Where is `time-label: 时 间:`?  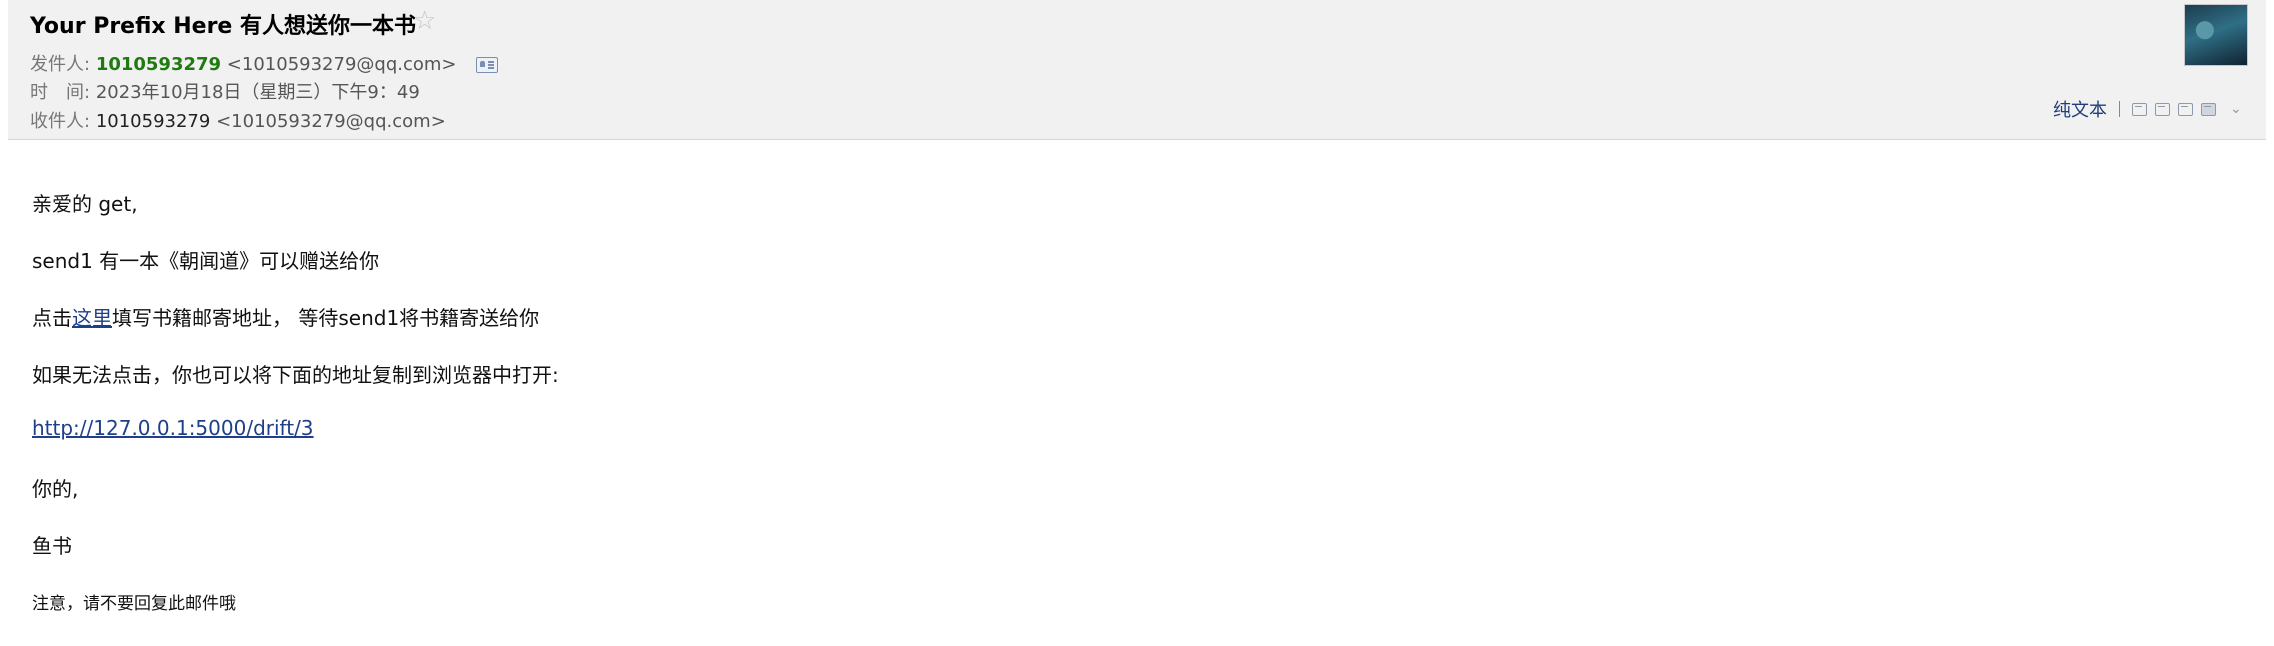 time-label: 时 间: is located at coordinates (60, 92).